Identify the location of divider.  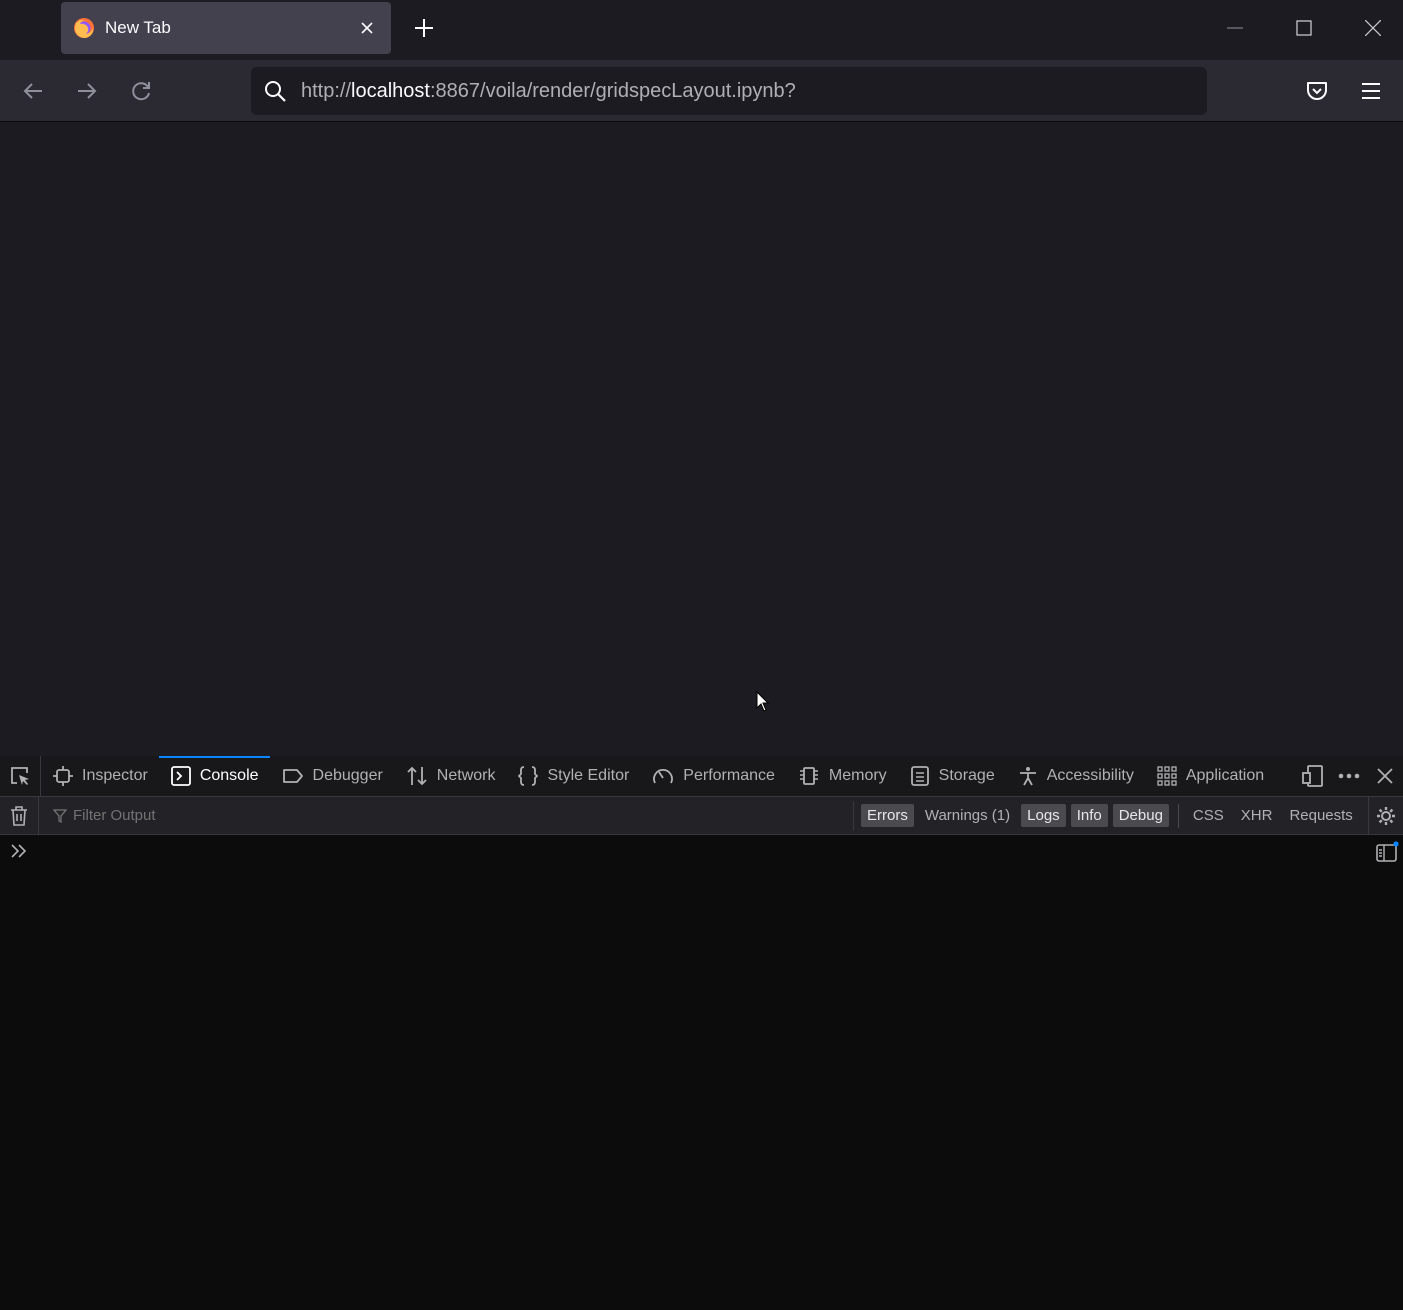
(1178, 815).